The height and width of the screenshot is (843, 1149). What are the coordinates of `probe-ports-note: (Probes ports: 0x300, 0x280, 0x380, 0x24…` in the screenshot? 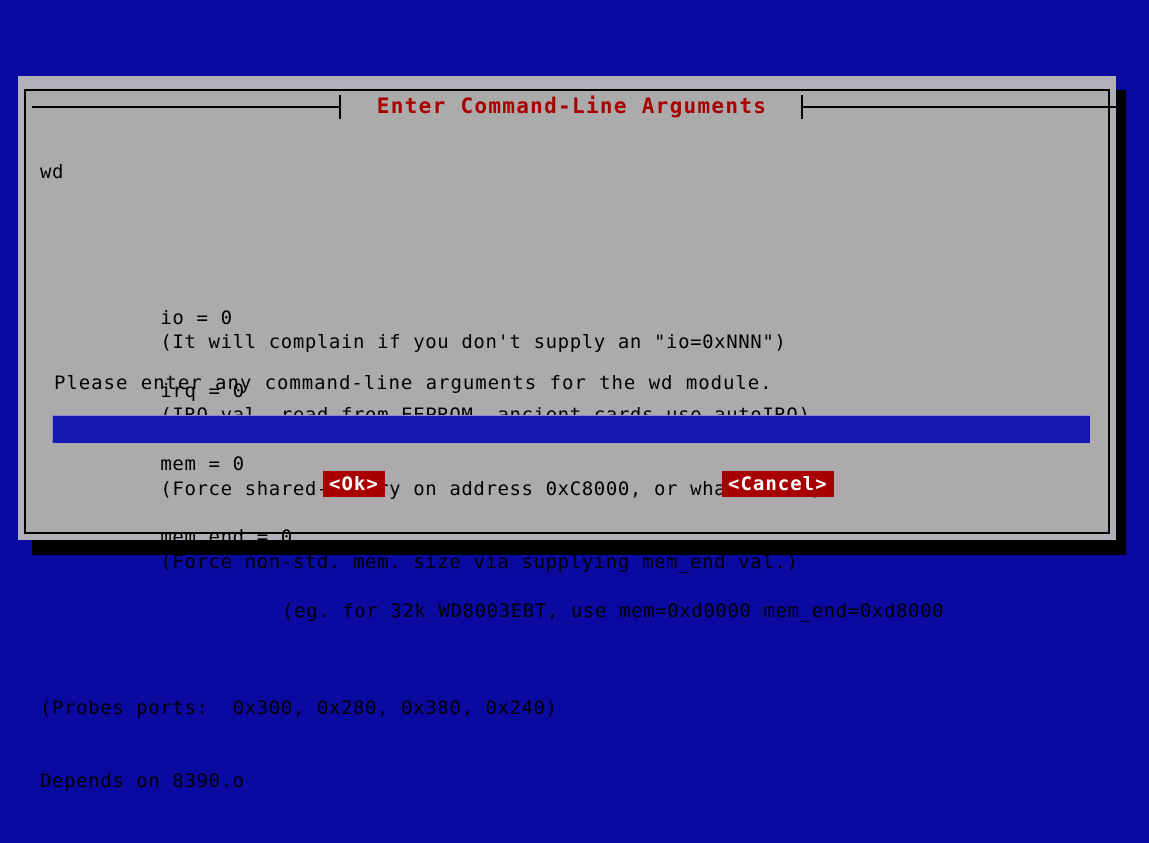 It's located at (299, 708).